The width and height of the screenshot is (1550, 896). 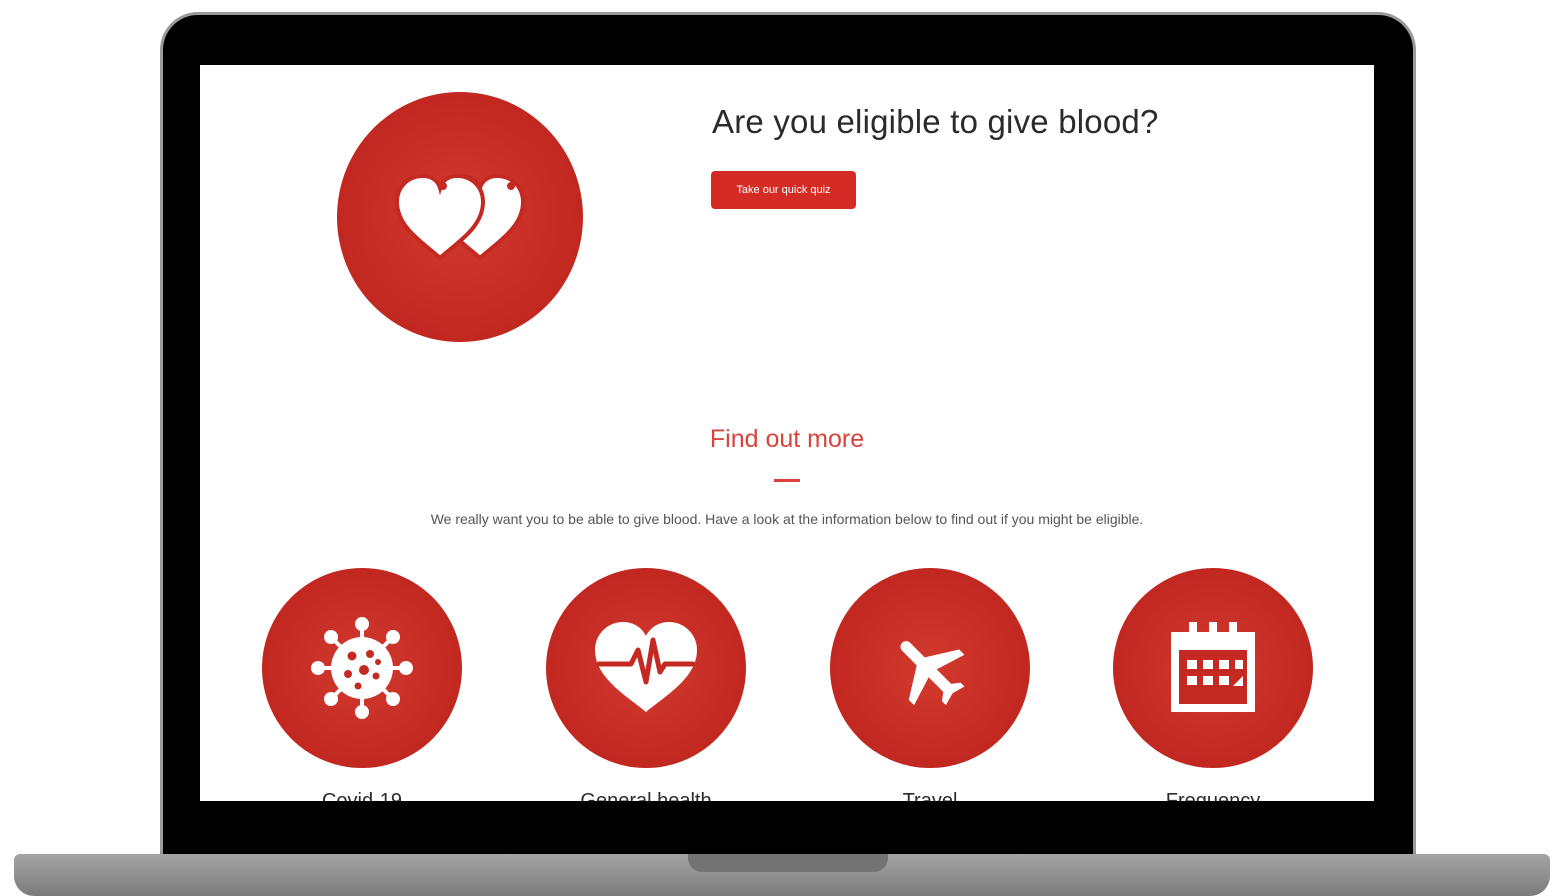 What do you see at coordinates (932, 673) in the screenshot?
I see `airplane-icon` at bounding box center [932, 673].